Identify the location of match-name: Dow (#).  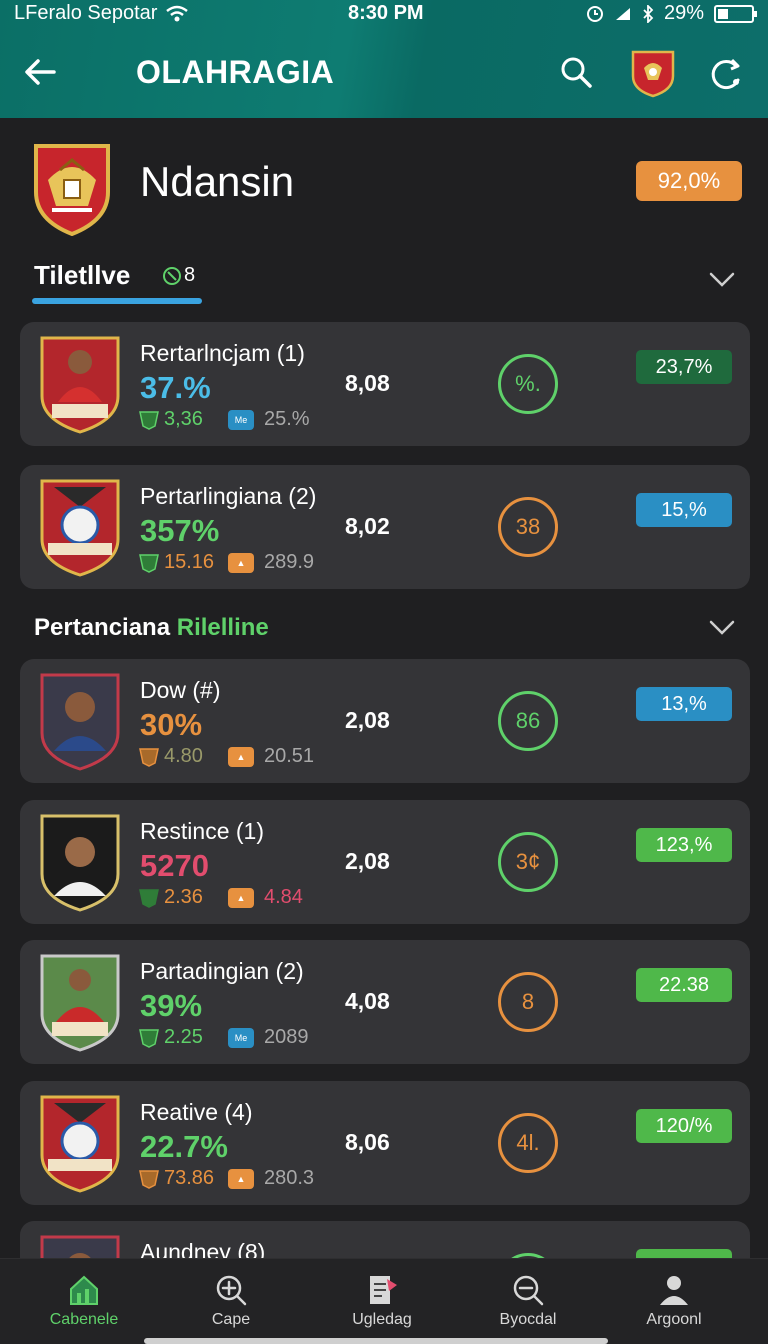
(180, 690).